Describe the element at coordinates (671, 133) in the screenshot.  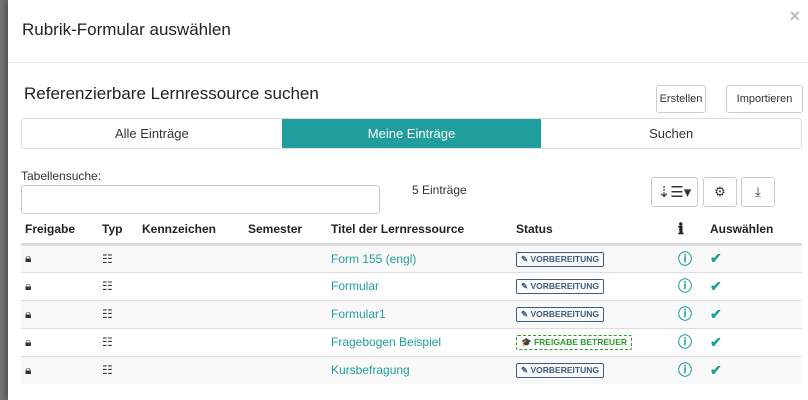
I see `tab-search: Suchen` at that location.